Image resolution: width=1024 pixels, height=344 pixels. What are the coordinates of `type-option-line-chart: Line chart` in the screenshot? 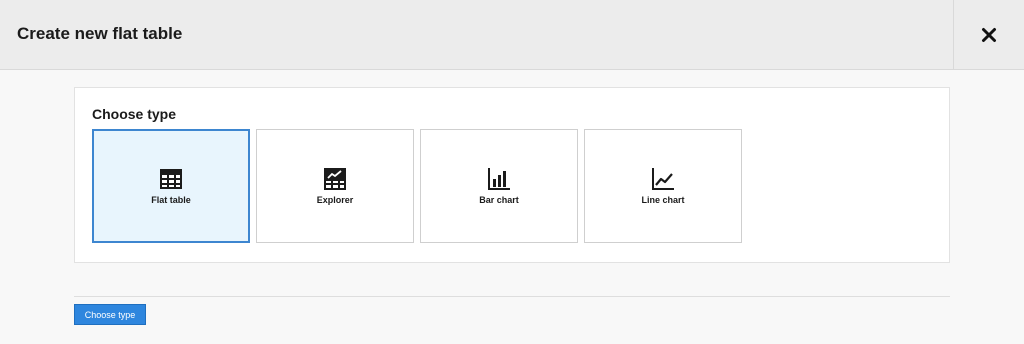 It's located at (663, 186).